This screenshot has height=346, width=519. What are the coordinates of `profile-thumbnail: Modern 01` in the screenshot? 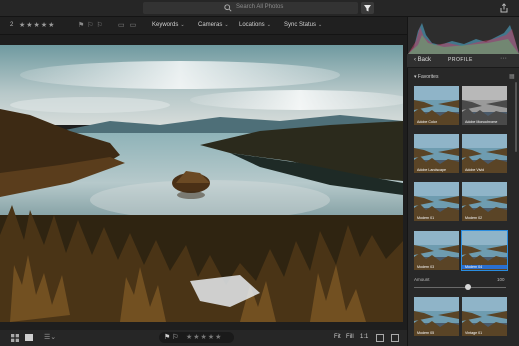 It's located at (436, 201).